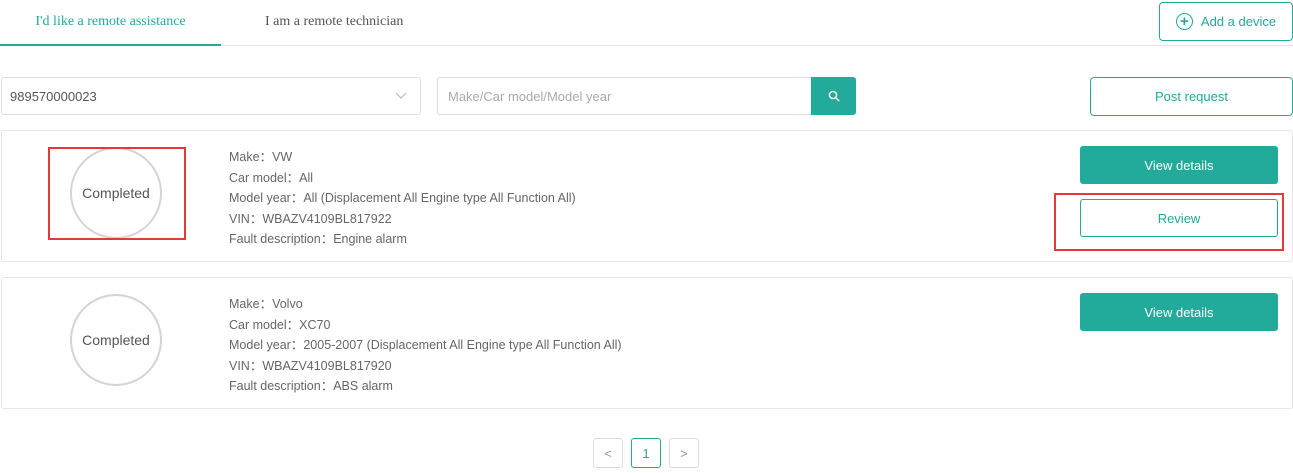  I want to click on pagination-page-button: 1, so click(646, 453).